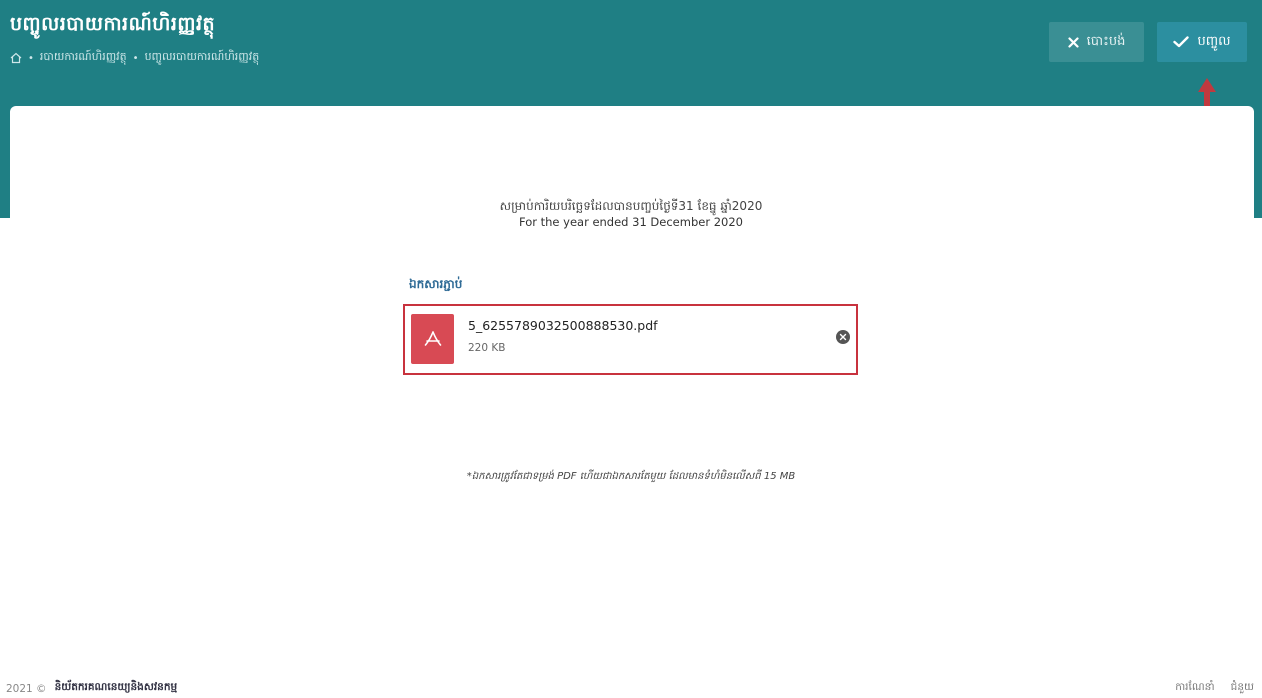 Image resolution: width=1262 pixels, height=698 pixels. I want to click on footer-year: 2021 ©, so click(26, 688).